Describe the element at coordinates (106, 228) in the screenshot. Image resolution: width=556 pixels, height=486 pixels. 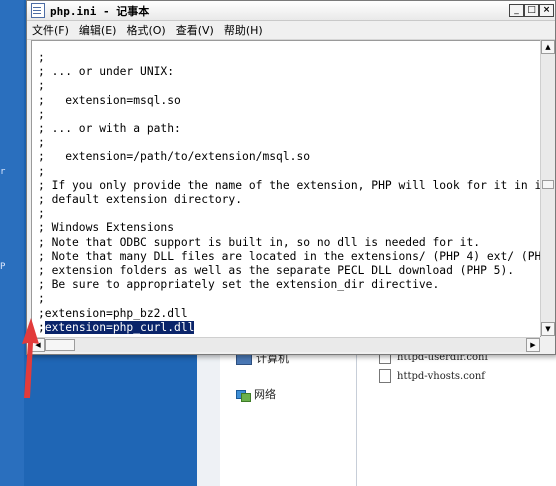
I see `editor-line: ; Windows Extensions` at that location.